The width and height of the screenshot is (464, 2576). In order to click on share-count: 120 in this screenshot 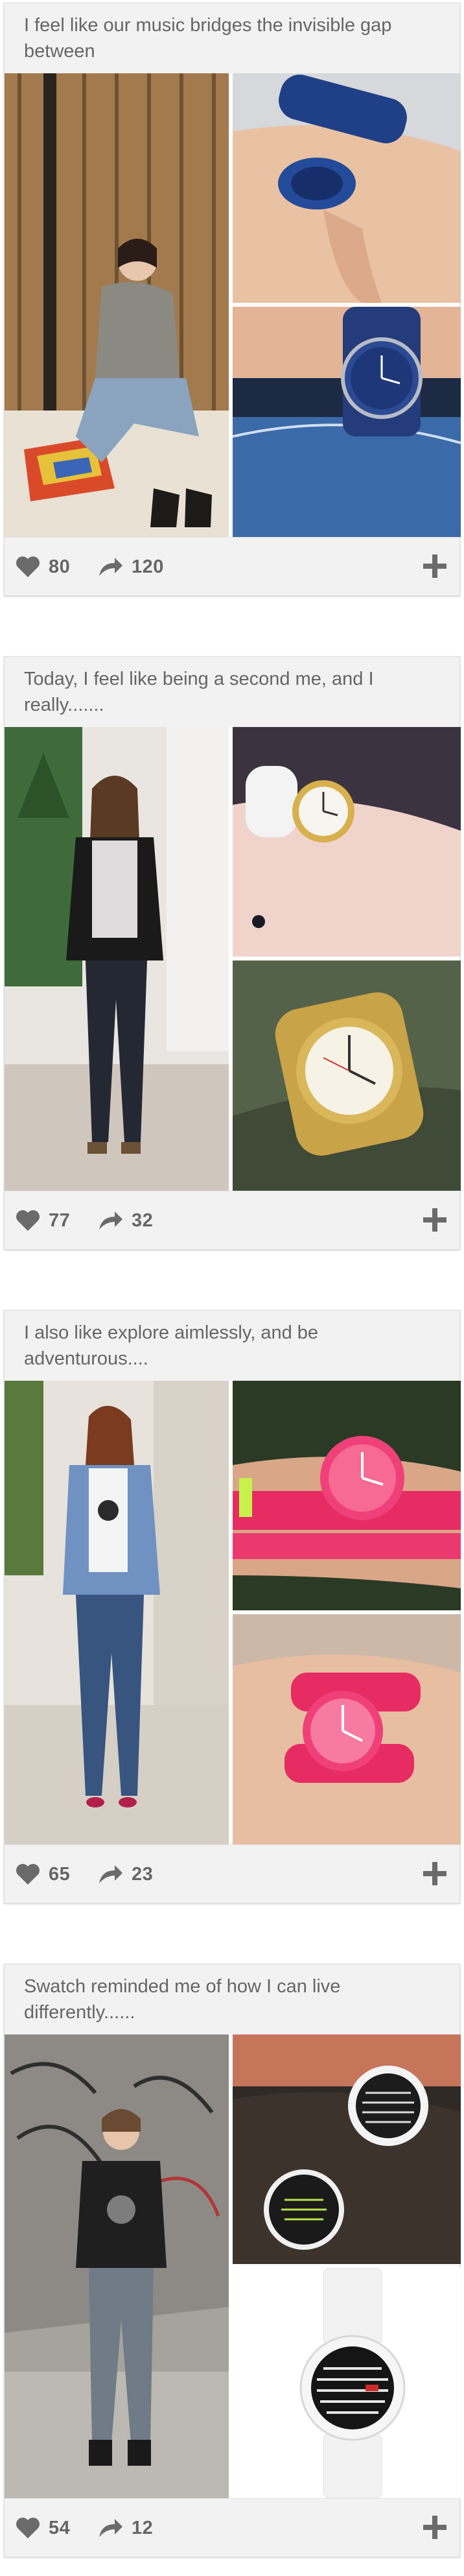, I will do `click(148, 566)`.